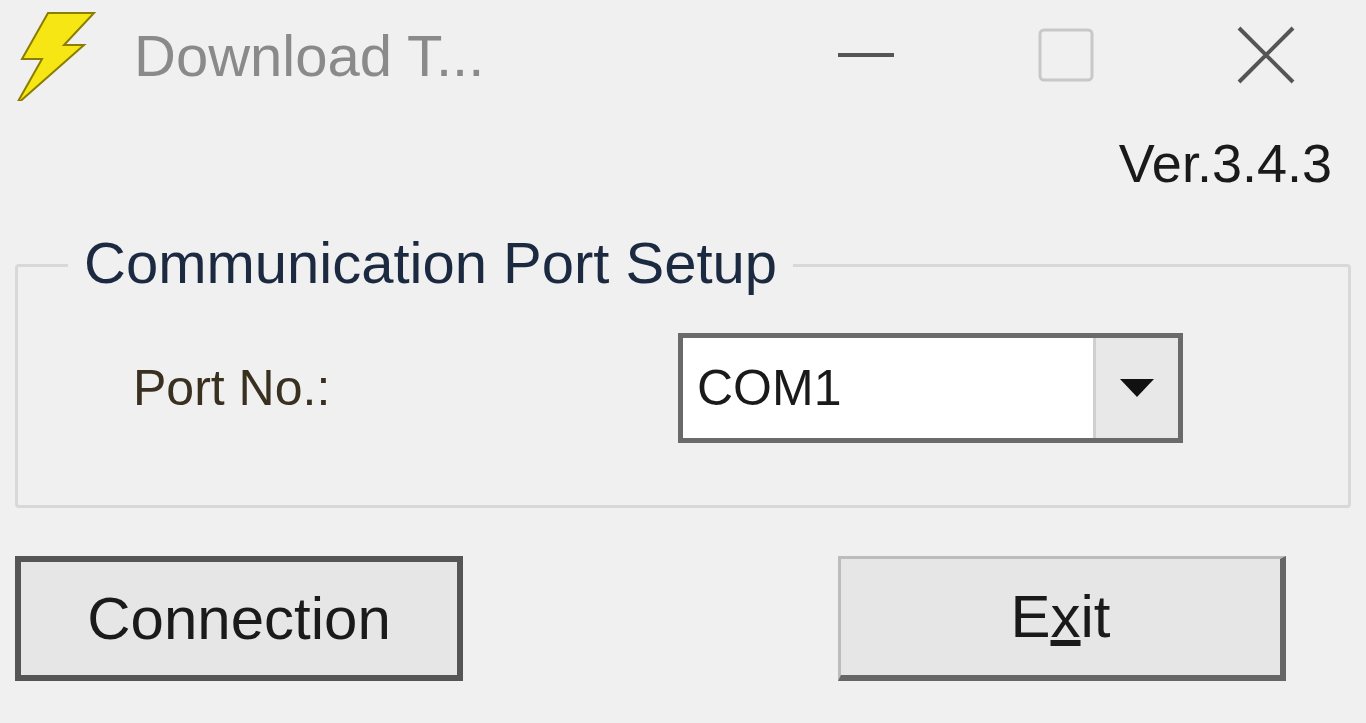 This screenshot has height=723, width=1366. What do you see at coordinates (1266, 55) in the screenshot?
I see `close-icon` at bounding box center [1266, 55].